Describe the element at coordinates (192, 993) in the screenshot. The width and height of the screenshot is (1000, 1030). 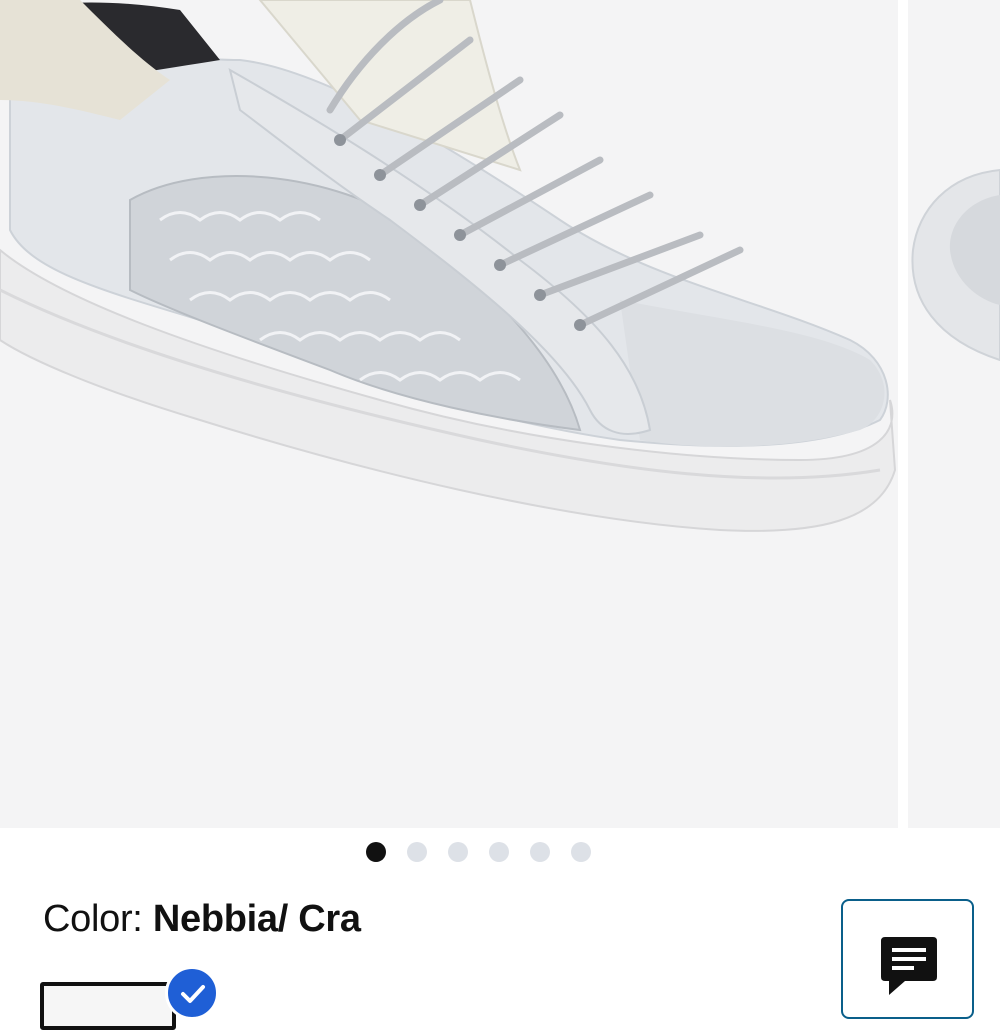
I see `check-icon` at that location.